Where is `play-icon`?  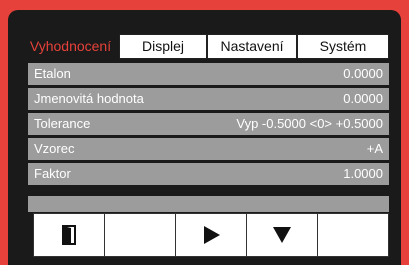
play-icon is located at coordinates (212, 235).